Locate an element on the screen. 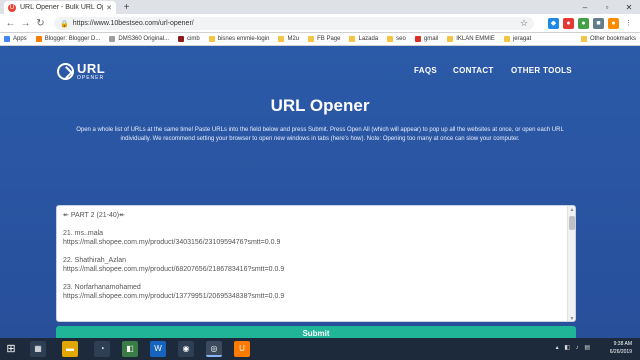 Image resolution: width=640 pixels, height=360 pixels. site-logo: URL OPENER is located at coordinates (81, 71).